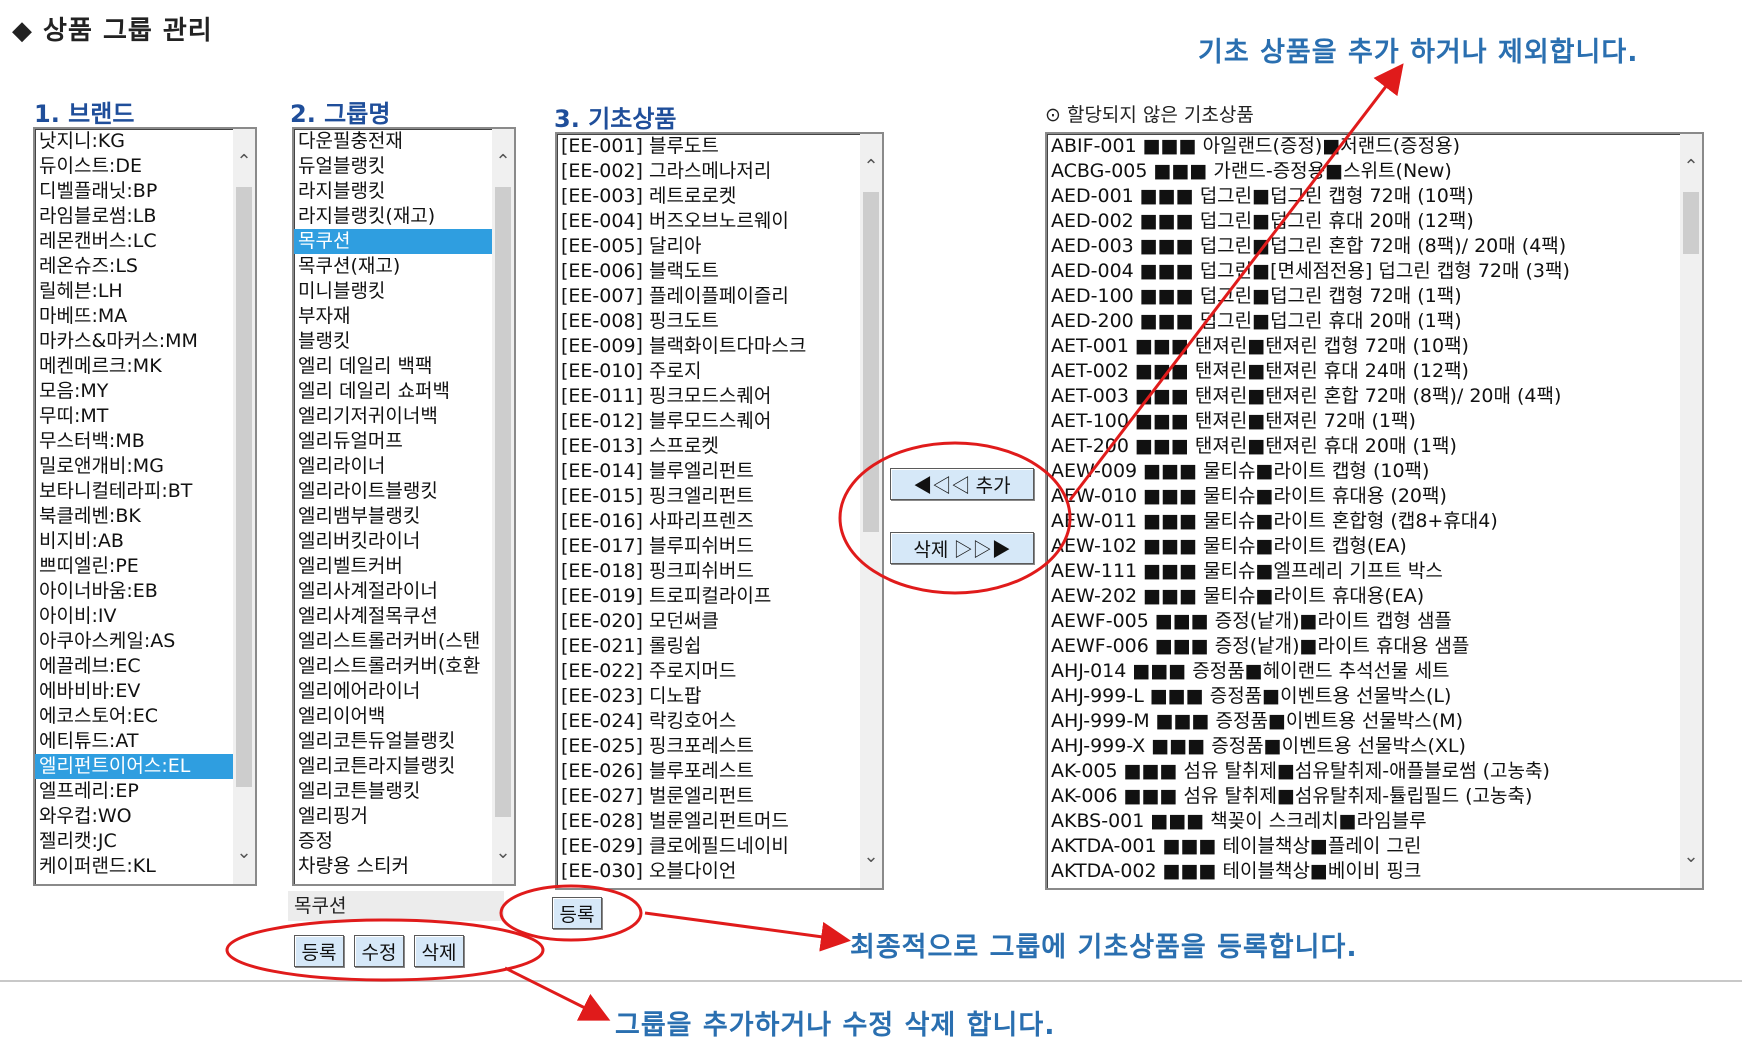 This screenshot has height=1054, width=1742. Describe the element at coordinates (1363, 546) in the screenshot. I see `unassigned-list-item: AEW-102 ■■■ 물티슈■라이트 캡형(EA)` at that location.